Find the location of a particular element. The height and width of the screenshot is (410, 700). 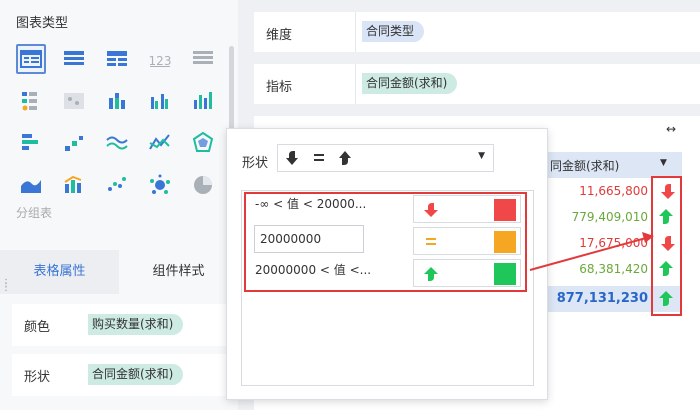

horizontal-bar-icon is located at coordinates (31, 143).